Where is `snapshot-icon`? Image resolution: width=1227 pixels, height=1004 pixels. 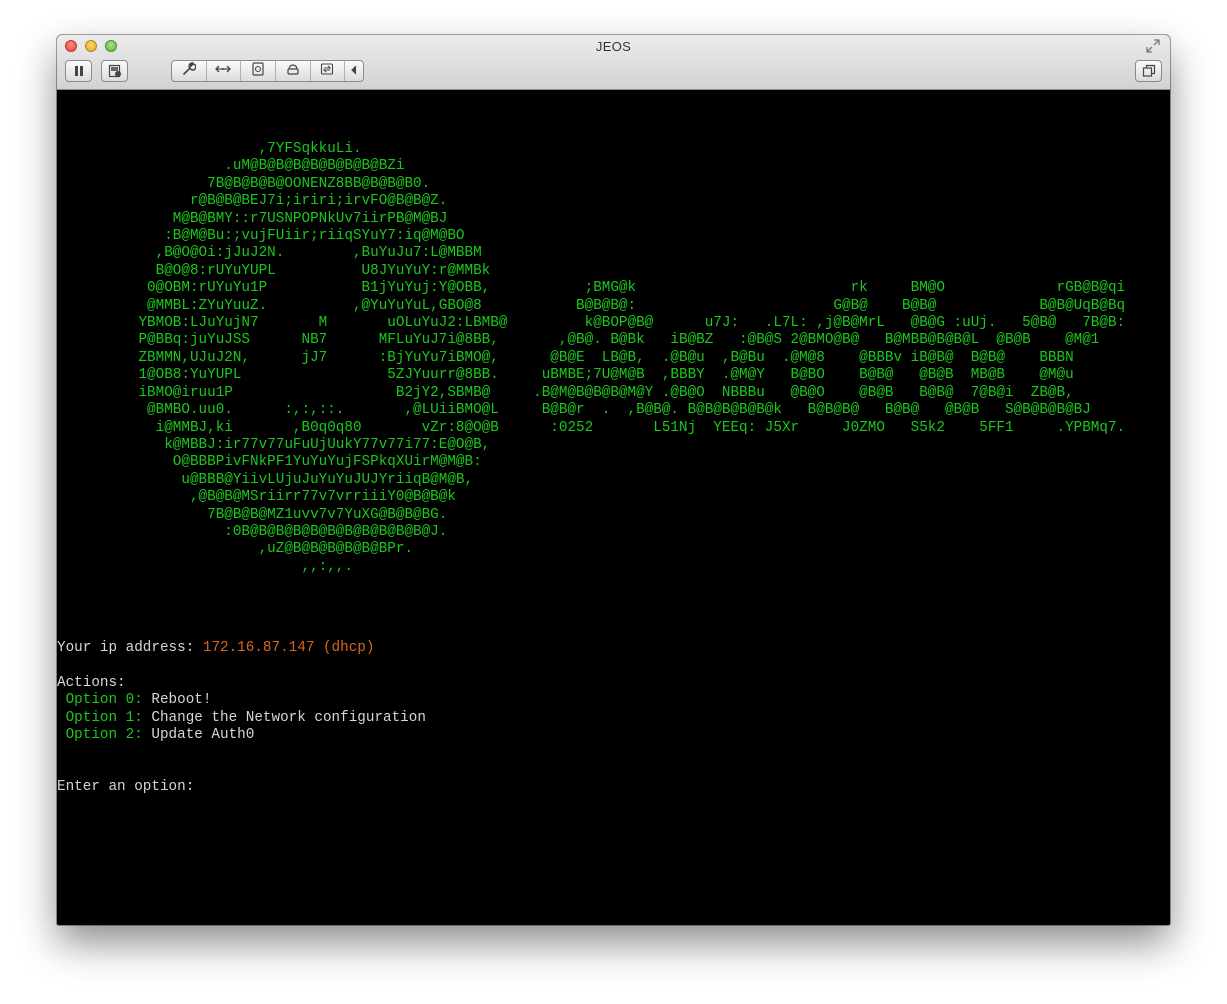
snapshot-icon is located at coordinates (115, 71).